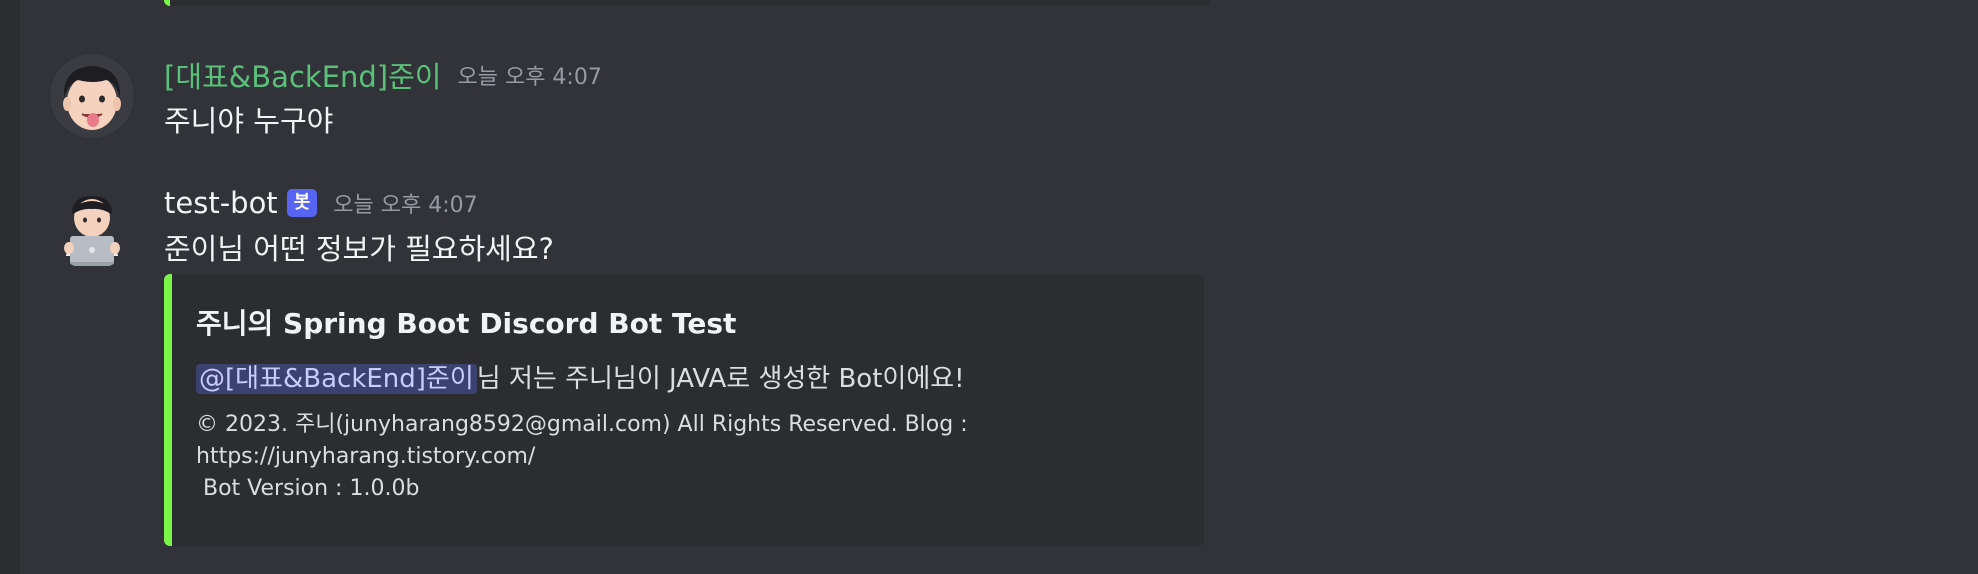 The height and width of the screenshot is (574, 1978). I want to click on embed-description-text: 님 저는 주니님이 JAVA로 생성한 Bot이에요!, so click(720, 379).